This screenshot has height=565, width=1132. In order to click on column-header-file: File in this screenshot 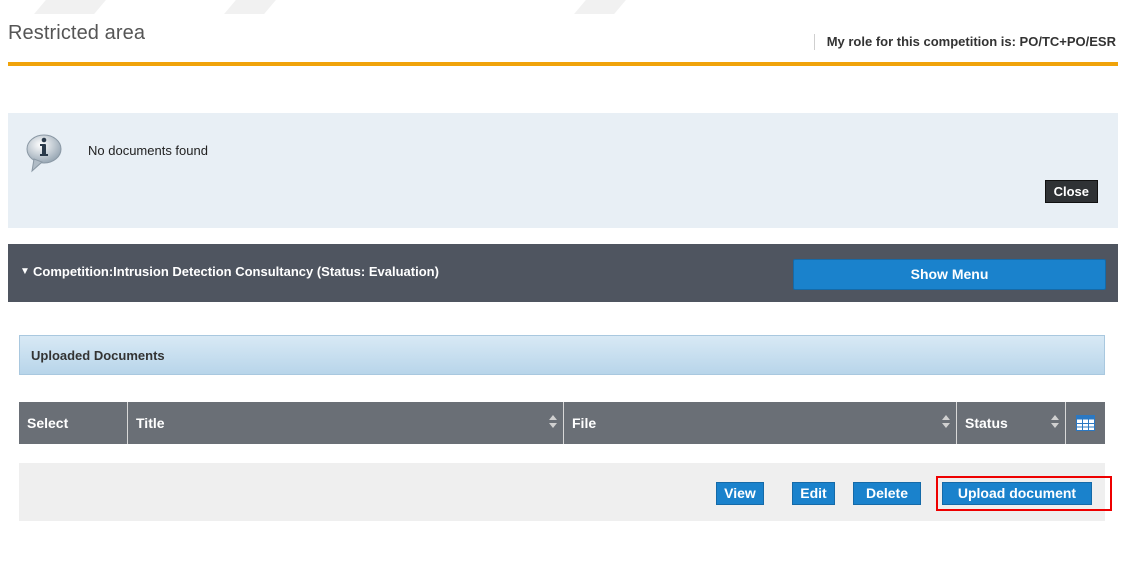, I will do `click(760, 423)`.